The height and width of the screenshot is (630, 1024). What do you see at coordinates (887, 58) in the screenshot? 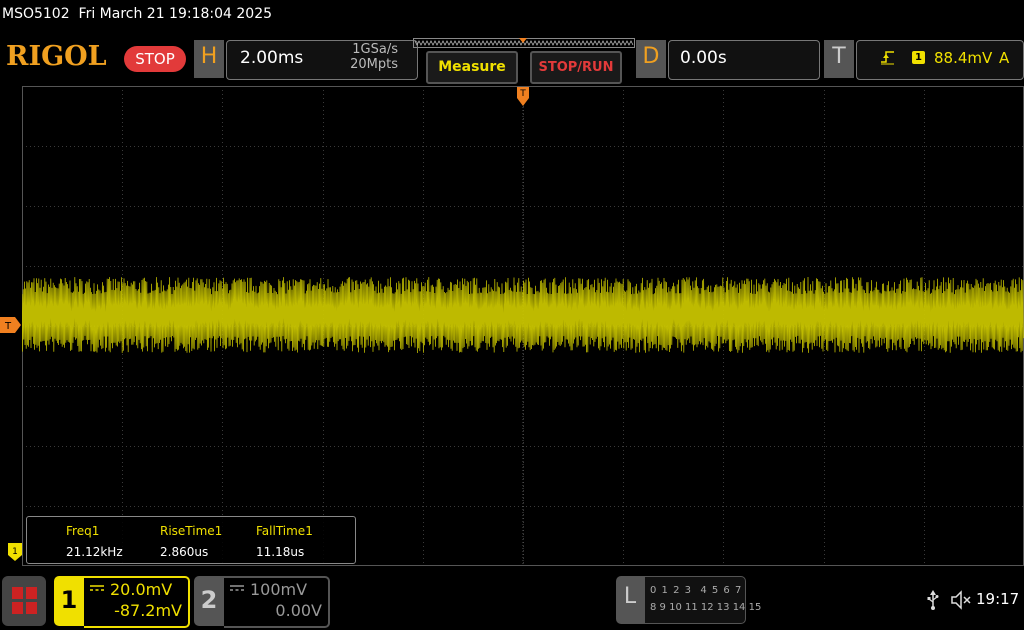
I see `rising-edge-icon` at bounding box center [887, 58].